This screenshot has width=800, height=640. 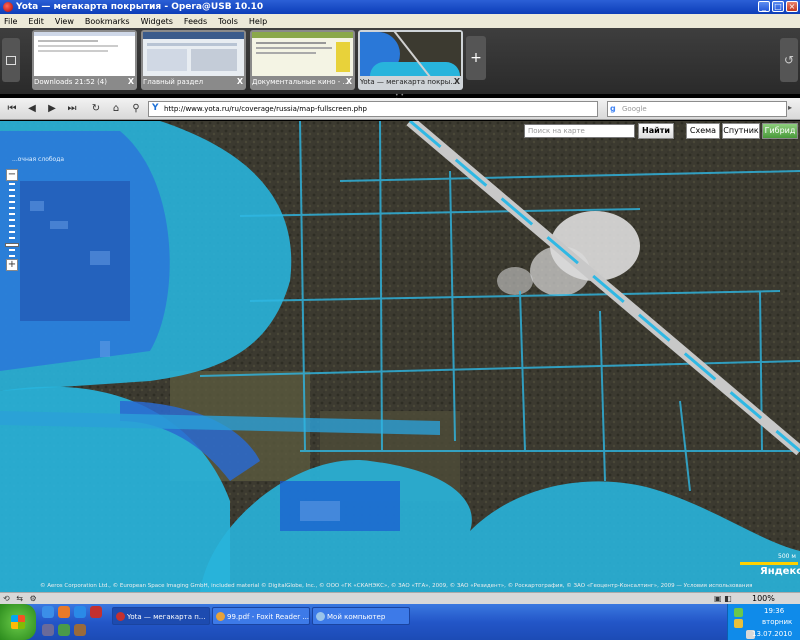 What do you see at coordinates (787, 556) in the screenshot?
I see `map-scale-label: 500 м` at bounding box center [787, 556].